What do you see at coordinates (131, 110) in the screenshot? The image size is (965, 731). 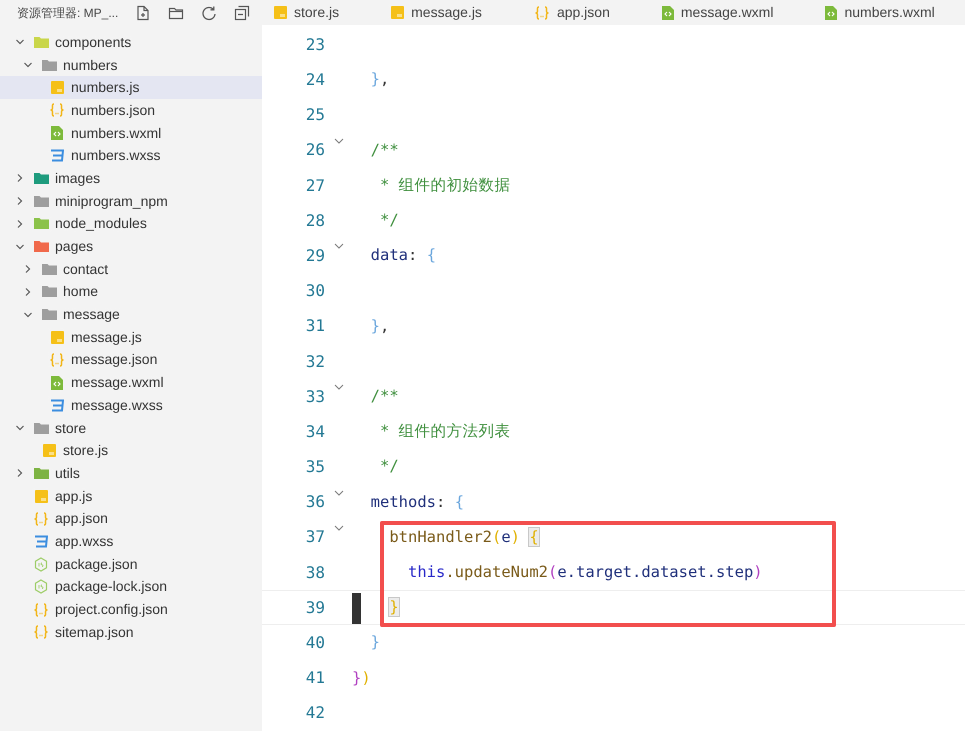 I see `tree-item: numbers.json` at bounding box center [131, 110].